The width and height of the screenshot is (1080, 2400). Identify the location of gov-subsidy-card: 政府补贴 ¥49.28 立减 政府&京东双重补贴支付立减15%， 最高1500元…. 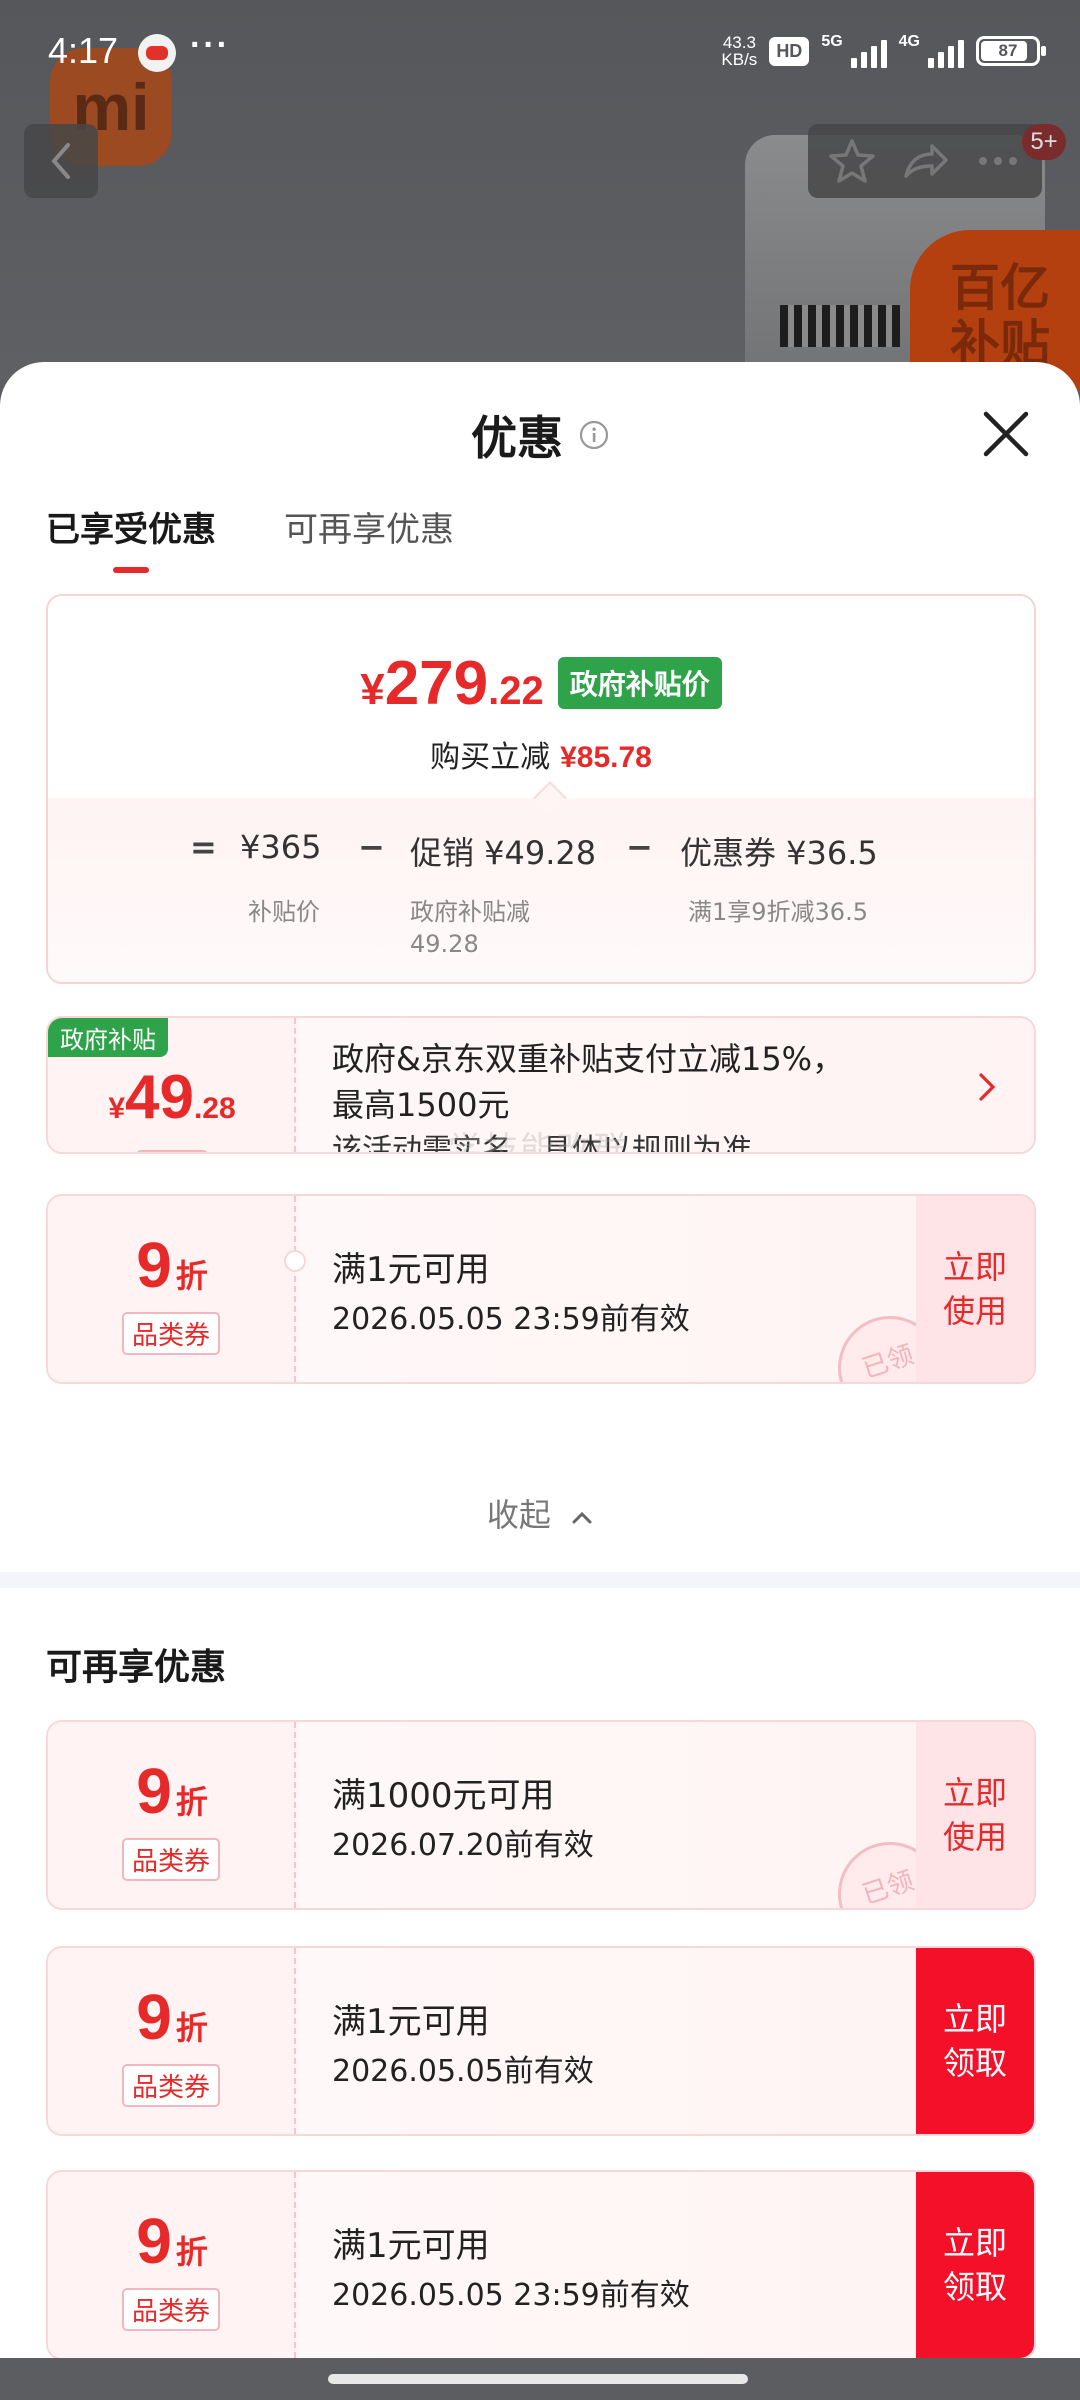
(541, 1085).